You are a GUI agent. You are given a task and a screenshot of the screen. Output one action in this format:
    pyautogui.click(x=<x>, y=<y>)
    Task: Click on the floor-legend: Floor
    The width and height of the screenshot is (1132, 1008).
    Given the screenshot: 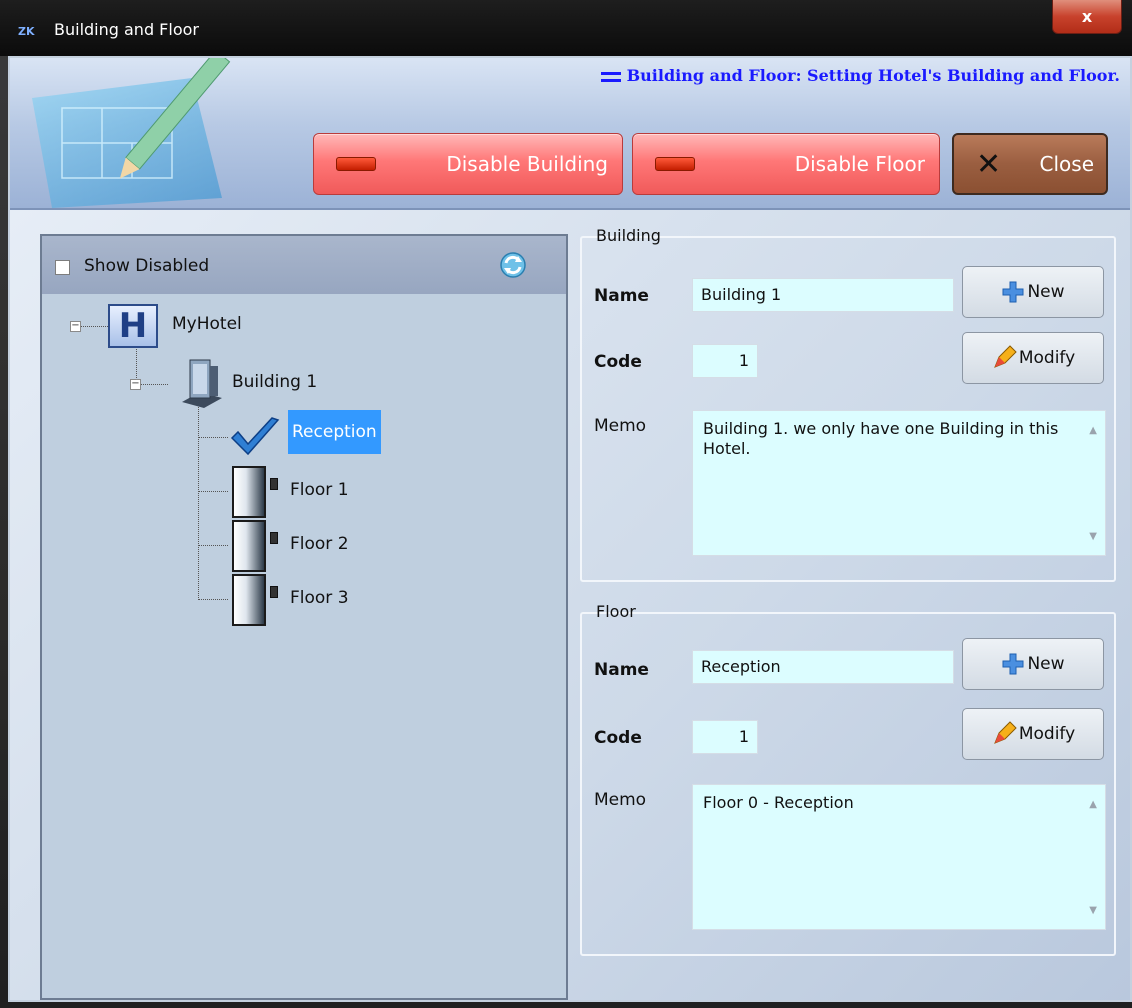 What is the action you would take?
    pyautogui.click(x=616, y=611)
    